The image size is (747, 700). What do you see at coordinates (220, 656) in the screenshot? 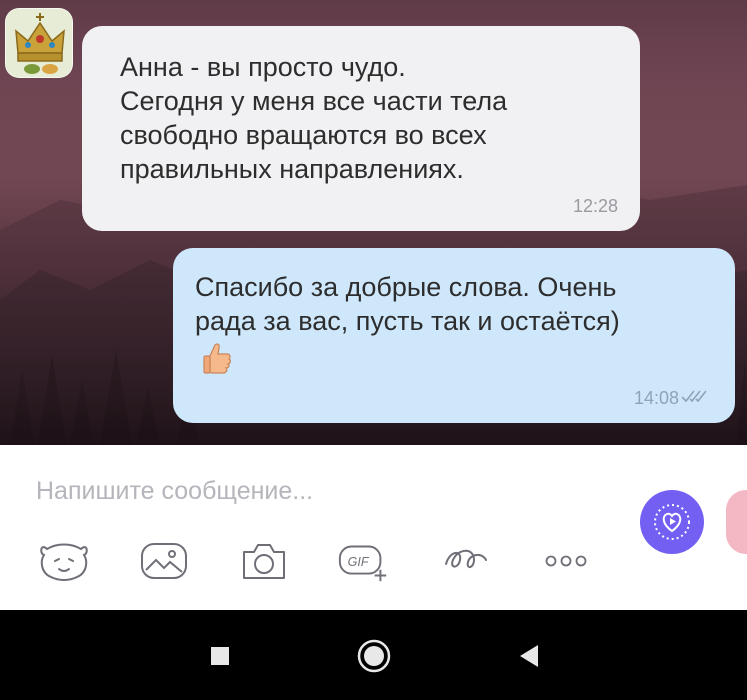
I see `recents-icon` at bounding box center [220, 656].